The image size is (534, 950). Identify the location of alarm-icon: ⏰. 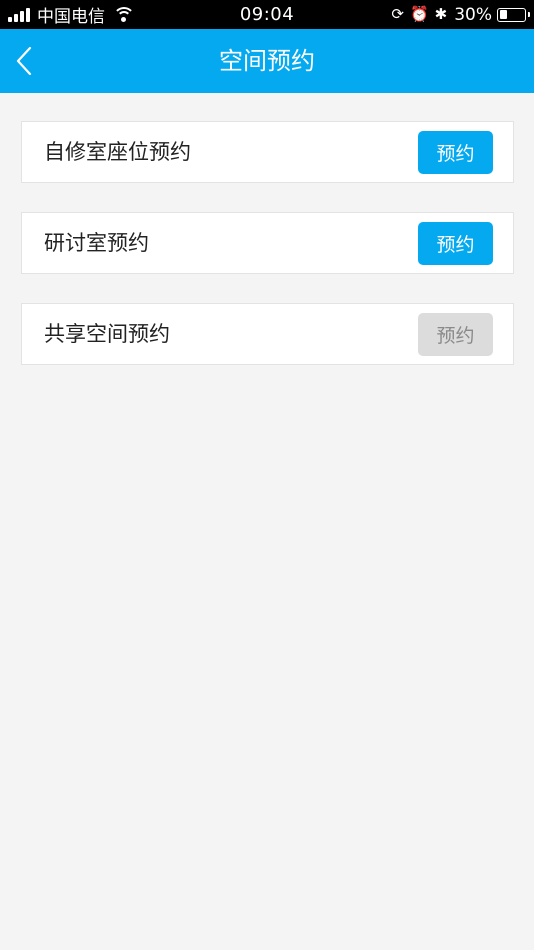
(419, 14).